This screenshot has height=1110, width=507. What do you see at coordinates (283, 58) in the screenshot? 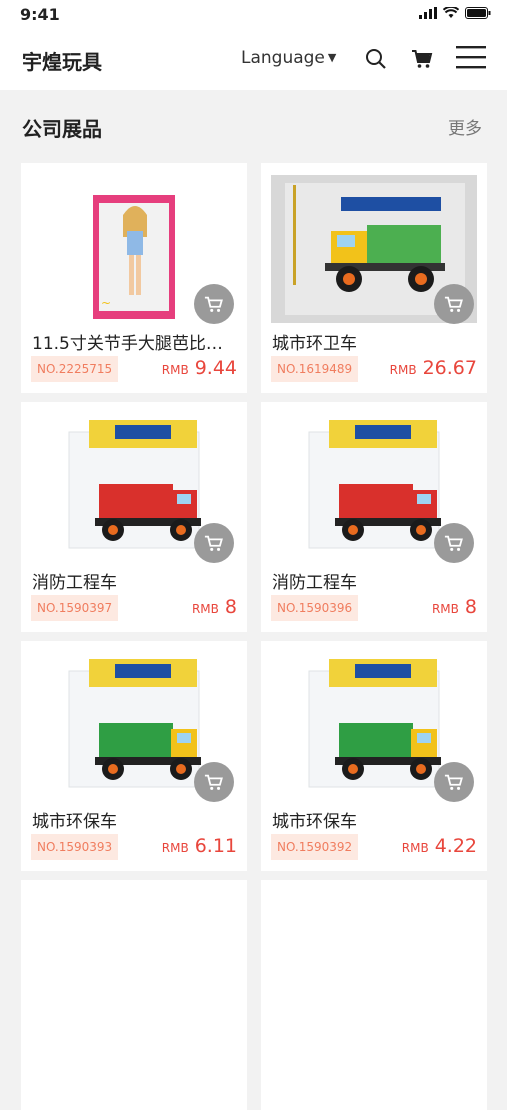
I see `language-label: Language` at bounding box center [283, 58].